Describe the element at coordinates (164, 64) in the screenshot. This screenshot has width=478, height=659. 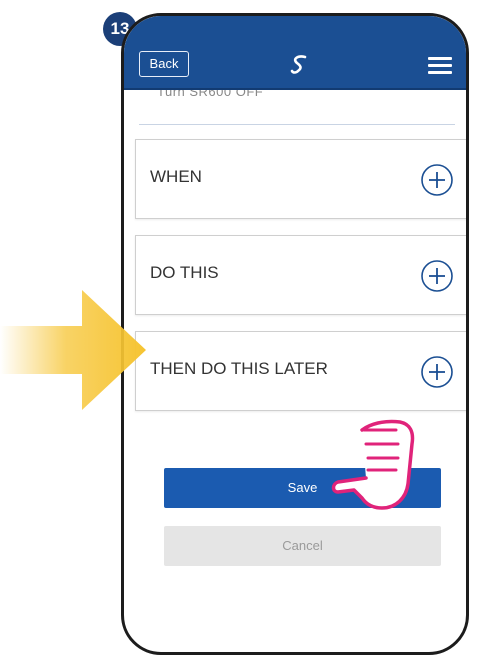
I see `back-button: Back` at that location.